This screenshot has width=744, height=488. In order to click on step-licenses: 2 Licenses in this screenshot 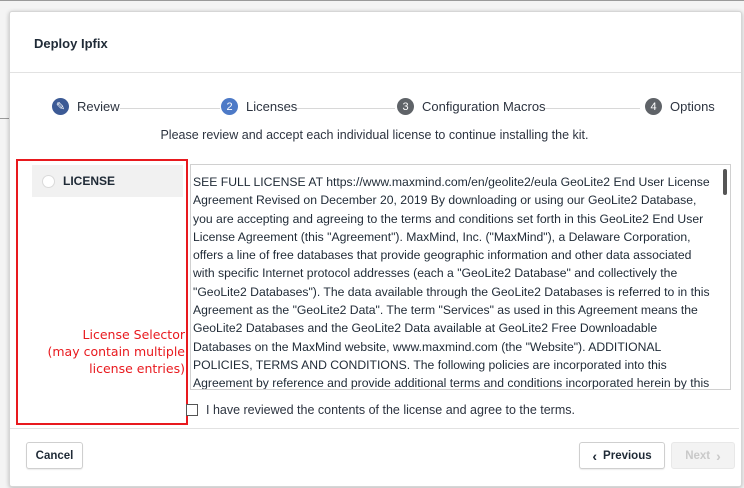, I will do `click(259, 106)`.